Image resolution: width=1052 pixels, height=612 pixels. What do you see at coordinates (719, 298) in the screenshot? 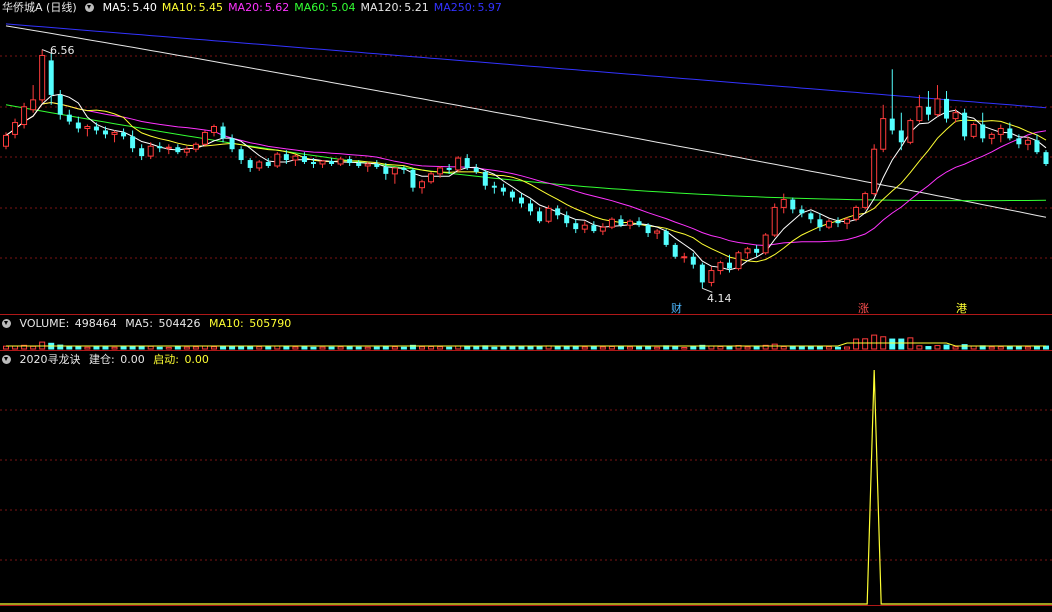
I see `low-price-label: 4.14` at bounding box center [719, 298].